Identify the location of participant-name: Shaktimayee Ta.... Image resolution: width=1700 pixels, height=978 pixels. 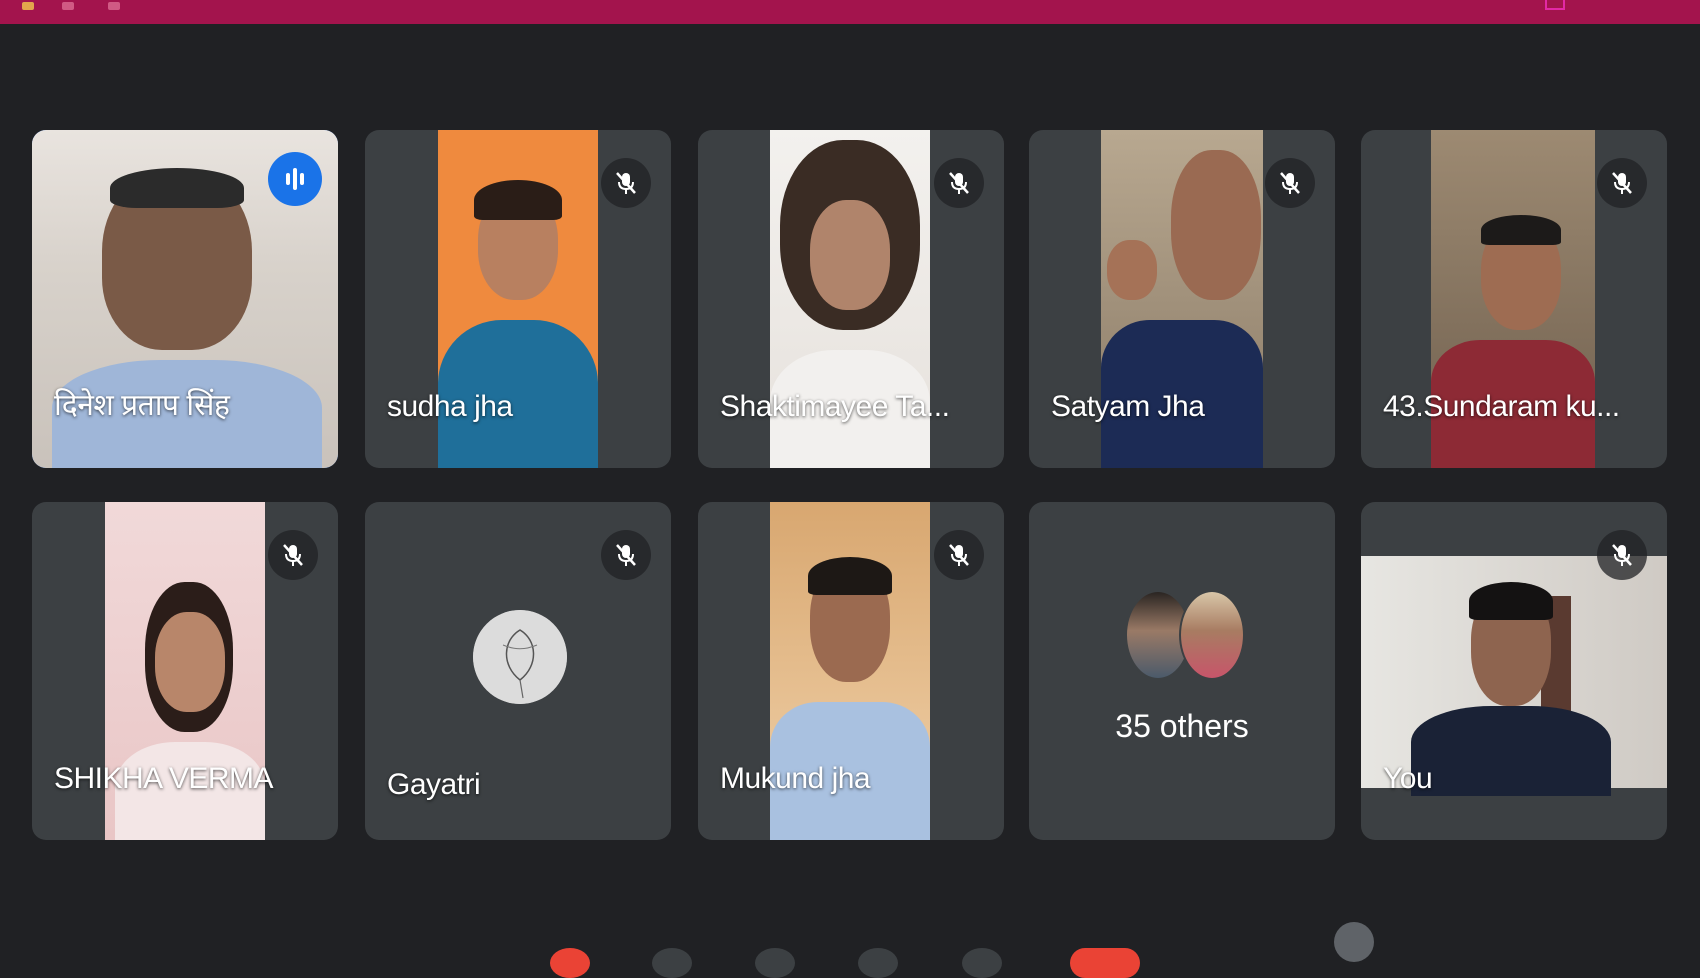
(835, 406).